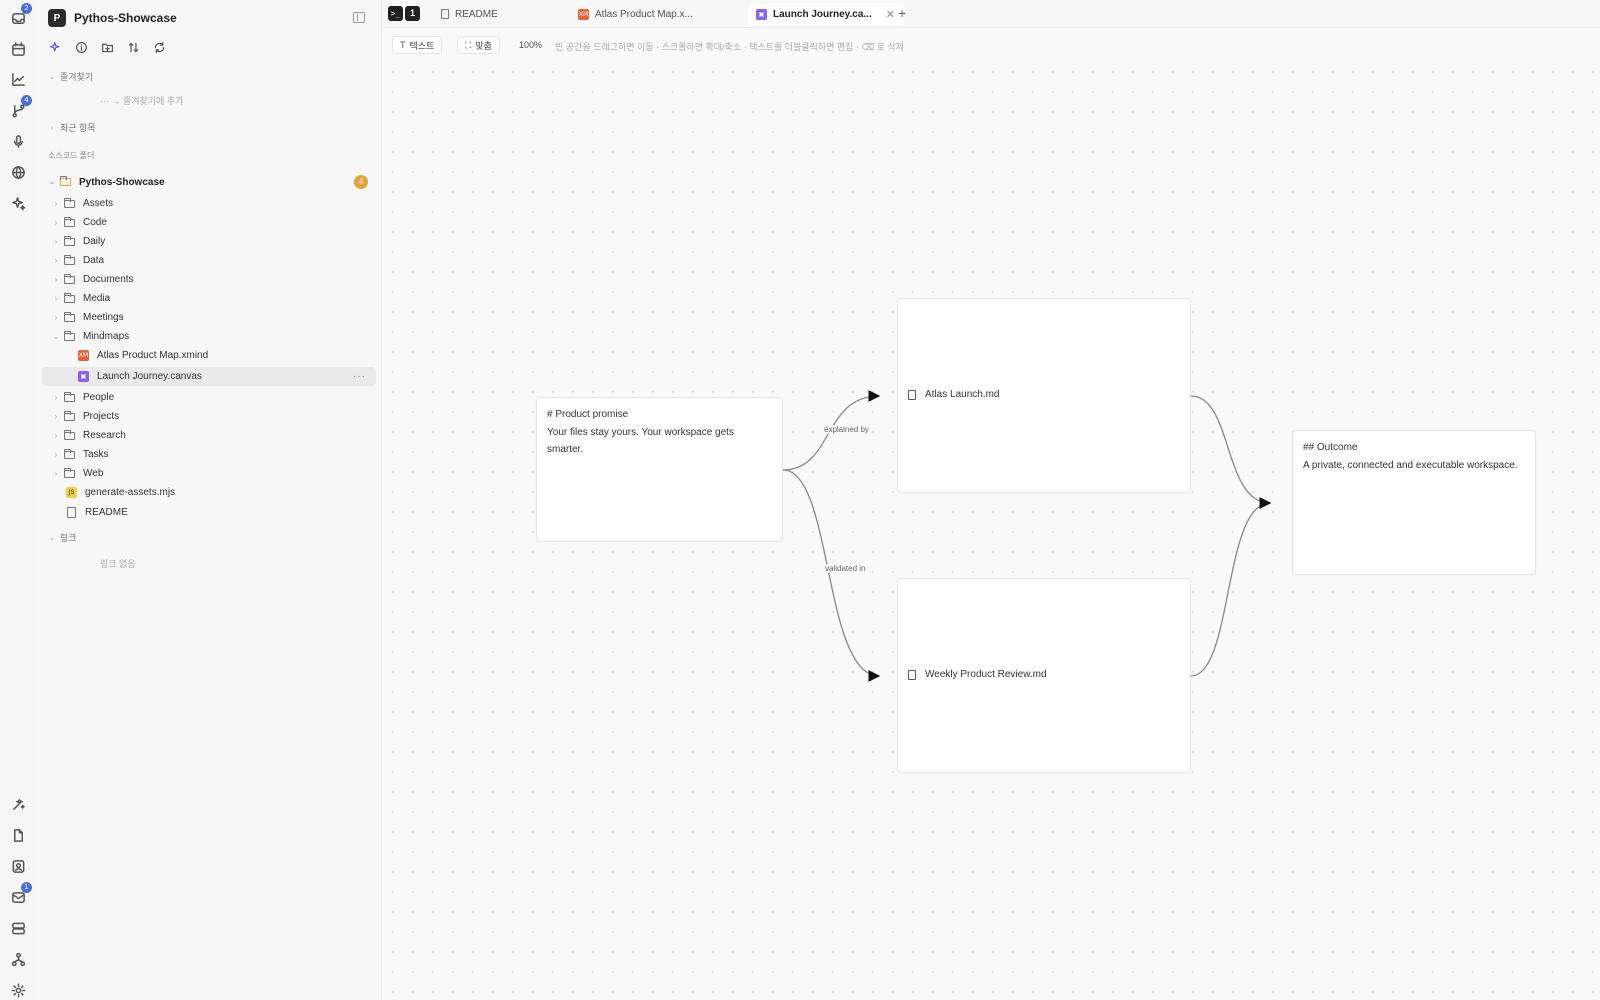 This screenshot has height=1000, width=1600. Describe the element at coordinates (1044, 395) in the screenshot. I see `file-node-atlas-launch: Atlas Launch.md` at that location.